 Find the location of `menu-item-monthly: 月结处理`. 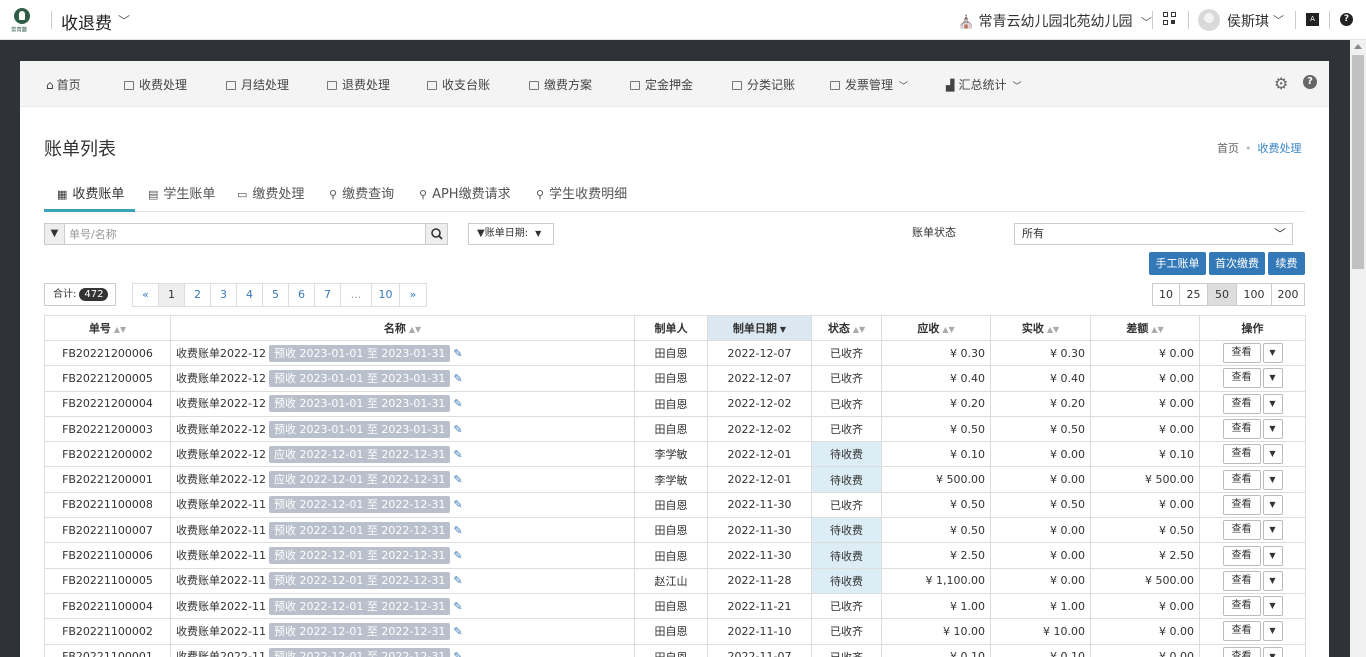

menu-item-monthly: 月结处理 is located at coordinates (257, 84).